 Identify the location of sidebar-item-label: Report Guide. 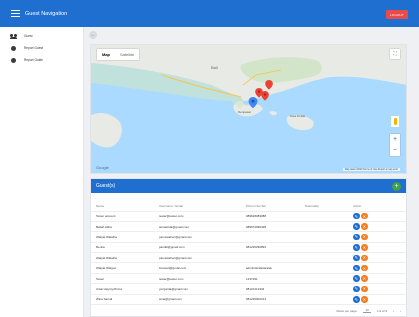
(33, 60).